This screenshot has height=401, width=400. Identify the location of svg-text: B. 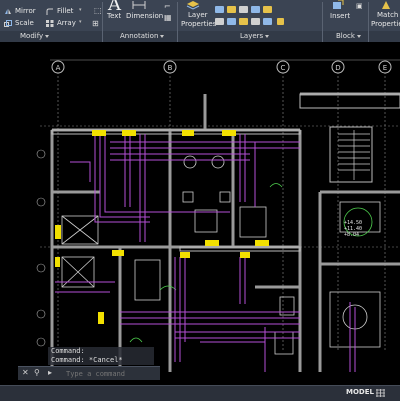
(170, 68).